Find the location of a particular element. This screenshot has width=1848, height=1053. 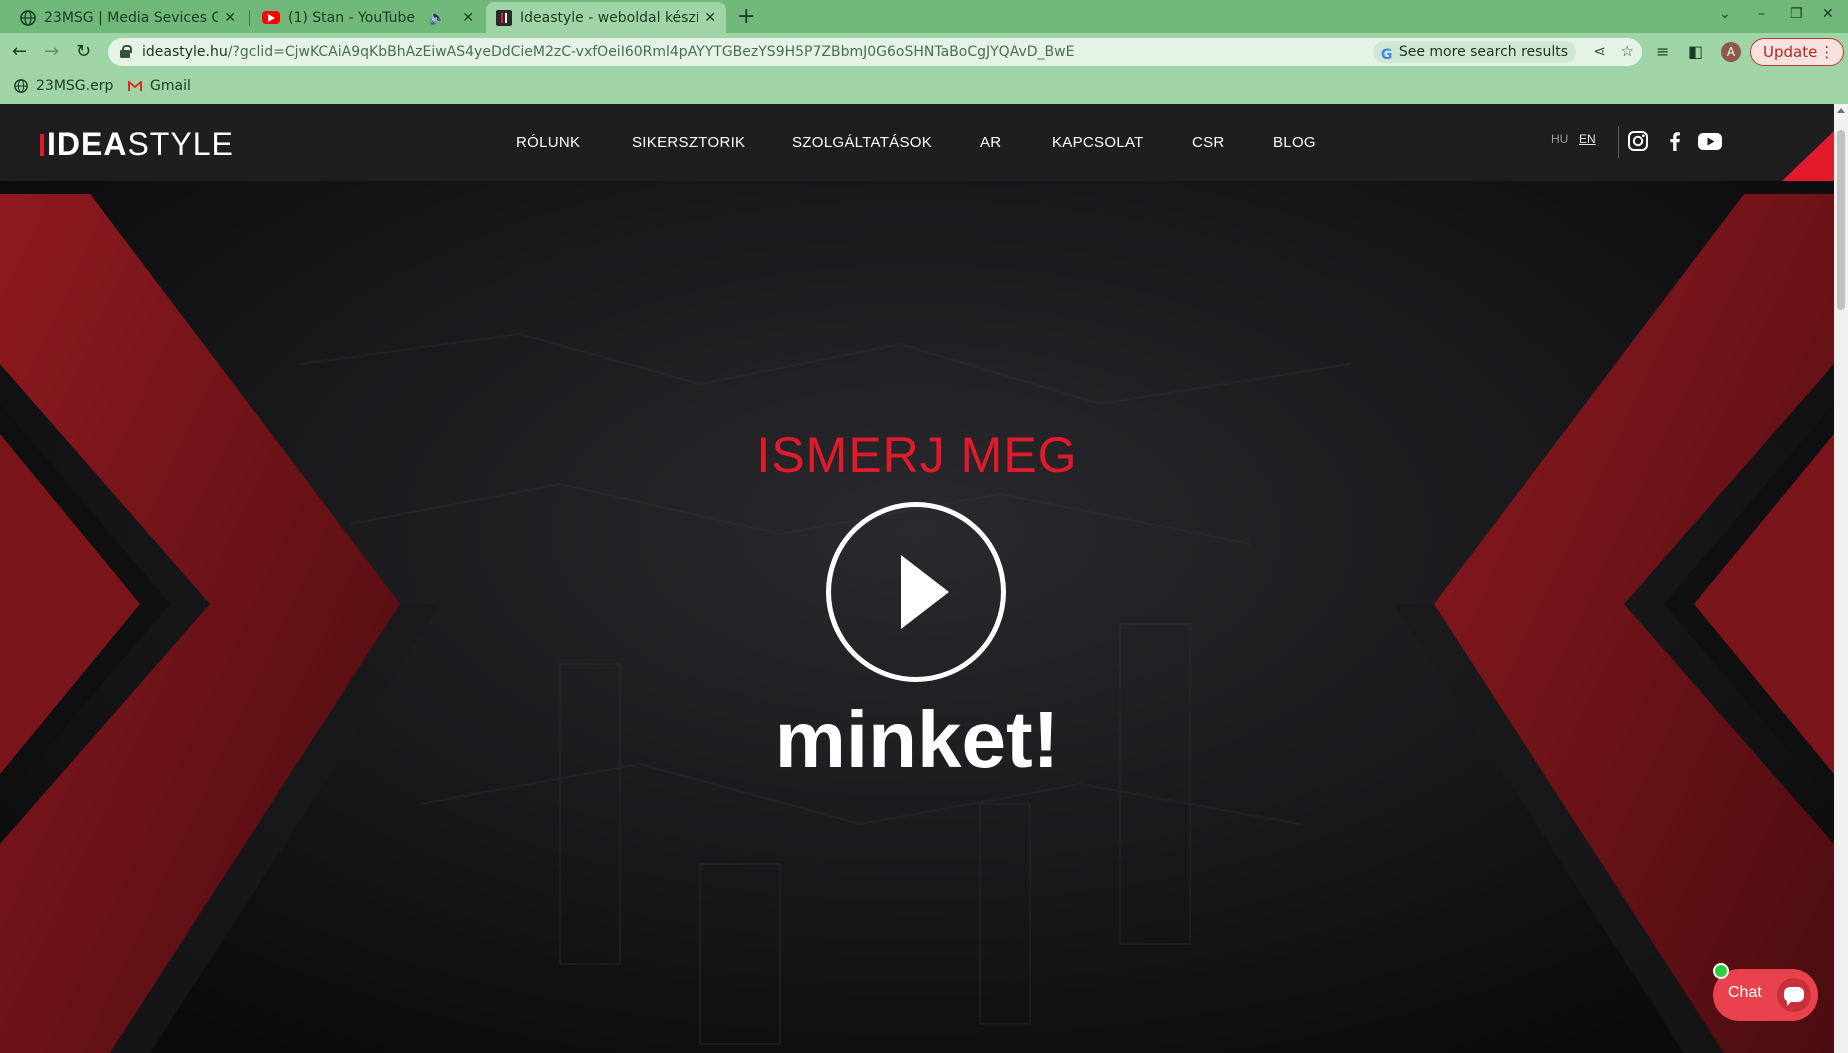

ideastyle-icon is located at coordinates (504, 17).